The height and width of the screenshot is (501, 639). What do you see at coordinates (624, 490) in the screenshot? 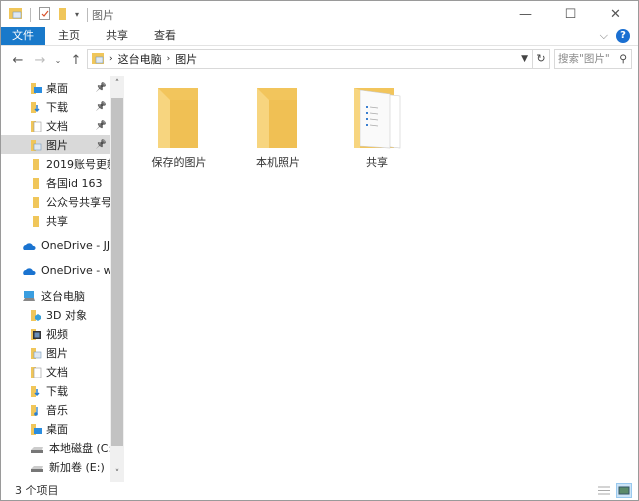
I see `large-icons-view-button` at bounding box center [624, 490].